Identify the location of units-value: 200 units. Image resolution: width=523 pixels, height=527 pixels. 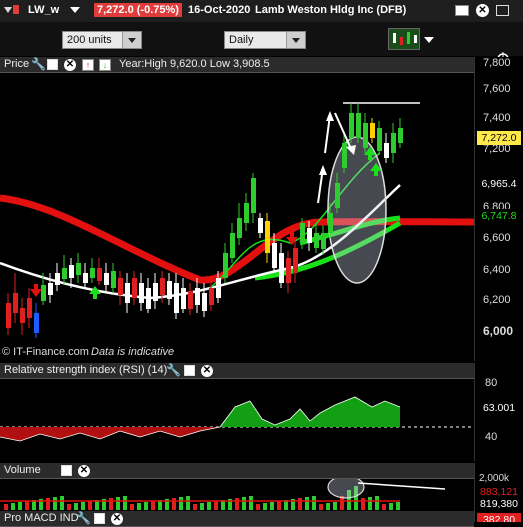
(89, 40).